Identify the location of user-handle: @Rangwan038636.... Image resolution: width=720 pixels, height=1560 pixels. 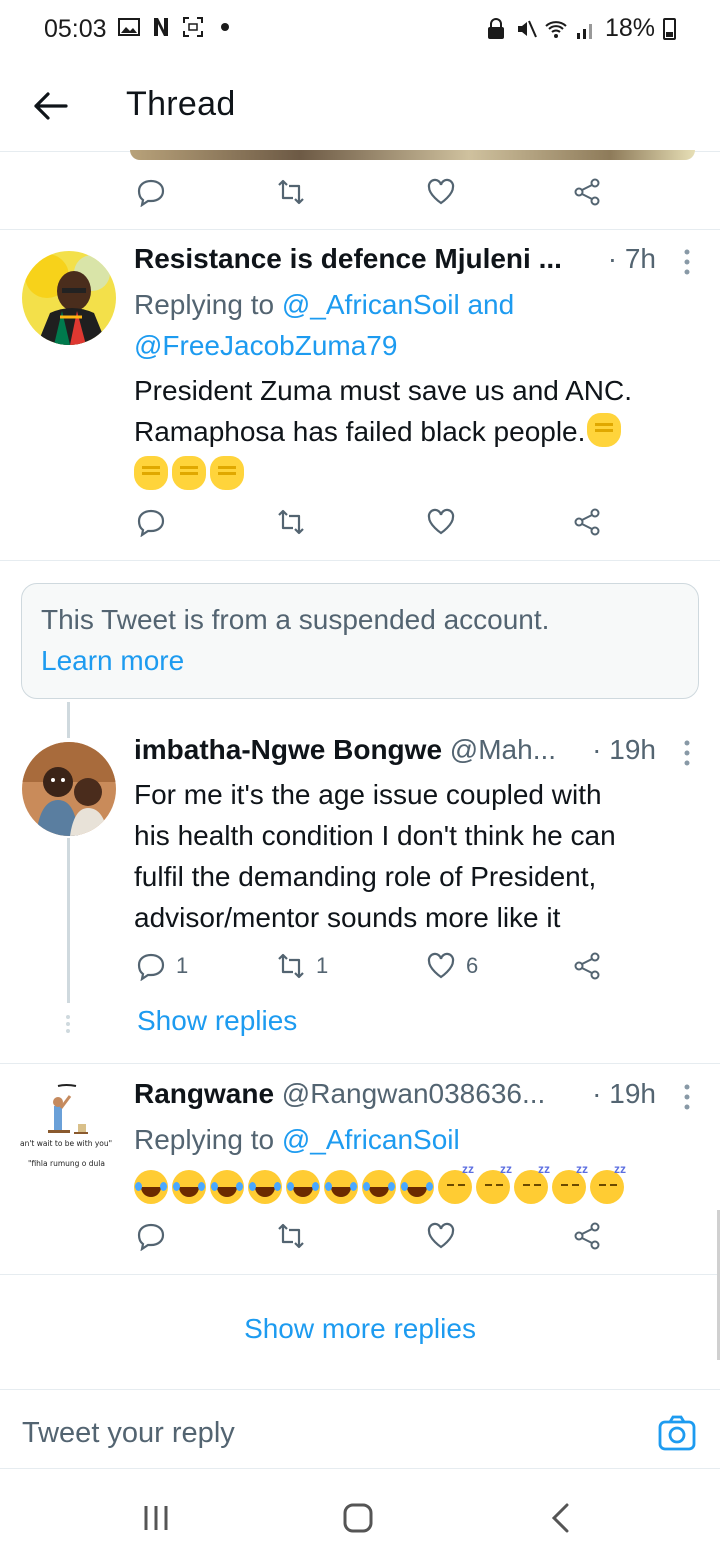
(410, 1093).